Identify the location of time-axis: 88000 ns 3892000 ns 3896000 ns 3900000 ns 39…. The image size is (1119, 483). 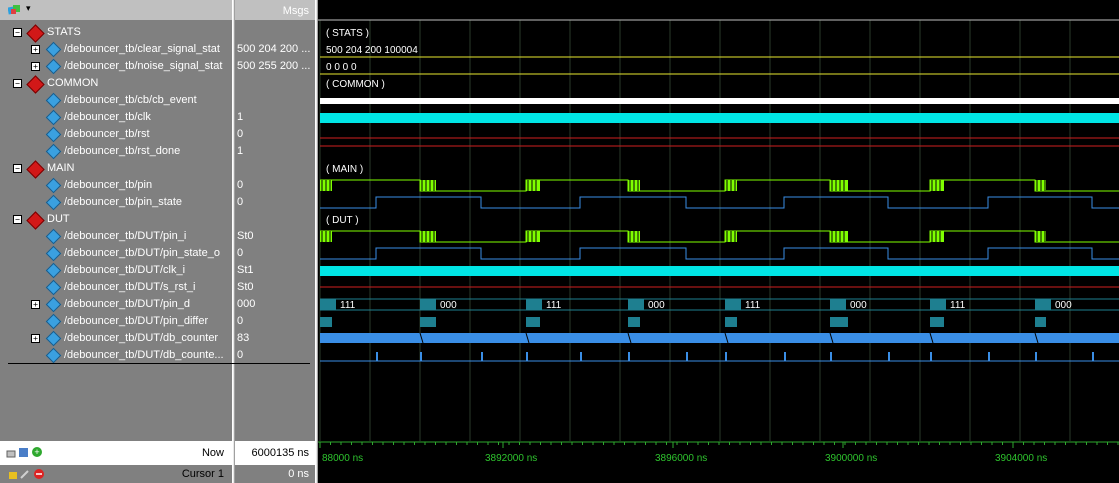
(718, 462).